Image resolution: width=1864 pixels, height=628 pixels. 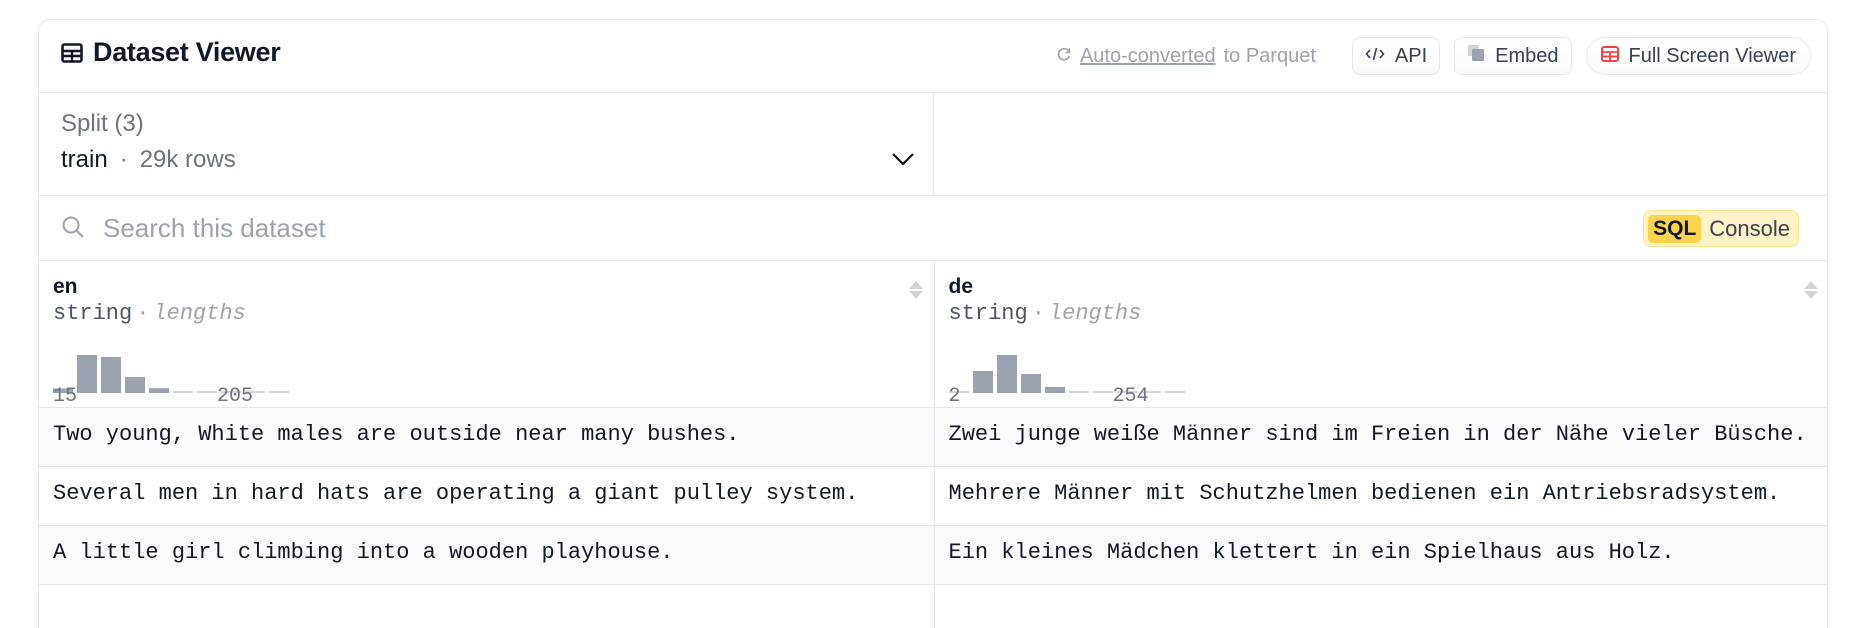 What do you see at coordinates (903, 161) in the screenshot?
I see `chevron-down-icon` at bounding box center [903, 161].